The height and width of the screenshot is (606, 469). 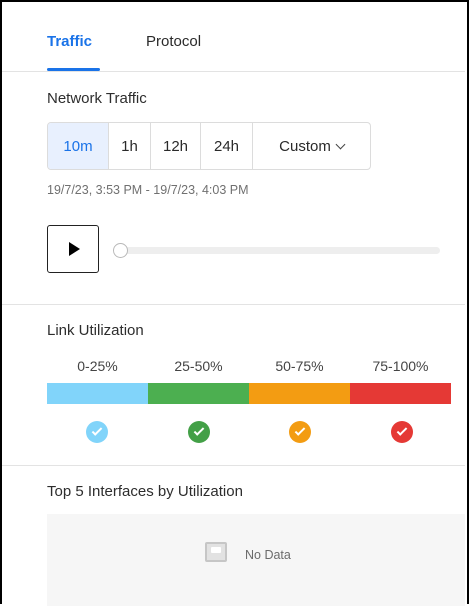 I want to click on tab-traffic: Traffic, so click(x=69, y=41).